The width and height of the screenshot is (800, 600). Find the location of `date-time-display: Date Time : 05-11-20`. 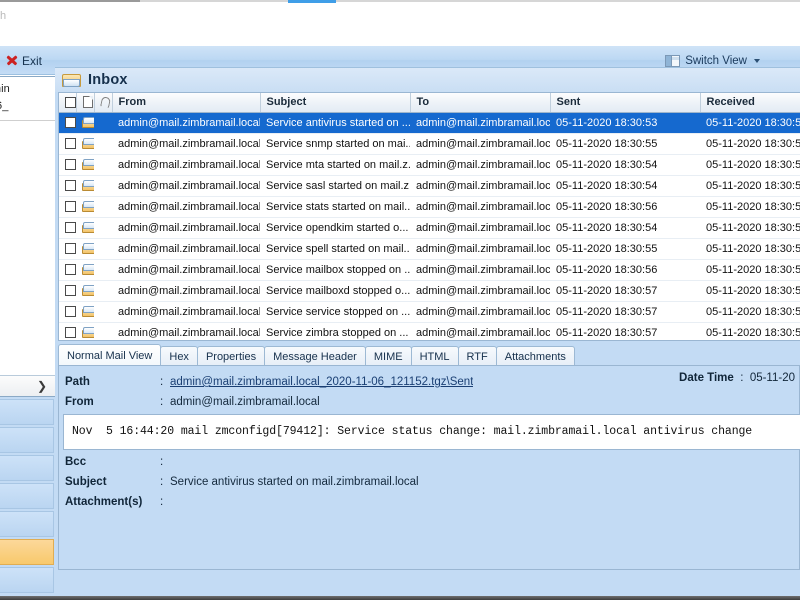

date-time-display: Date Time : 05-11-20 is located at coordinates (737, 378).